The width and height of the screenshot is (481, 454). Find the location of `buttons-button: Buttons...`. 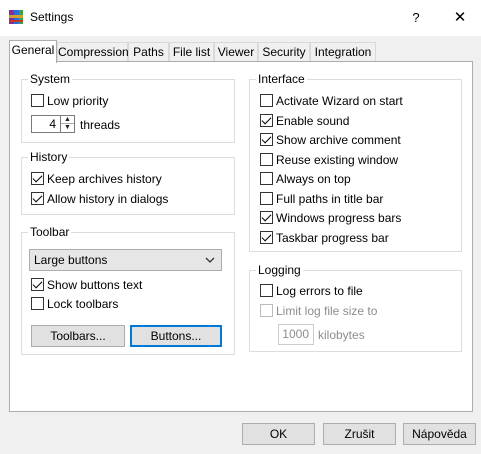

buttons-button: Buttons... is located at coordinates (176, 336).